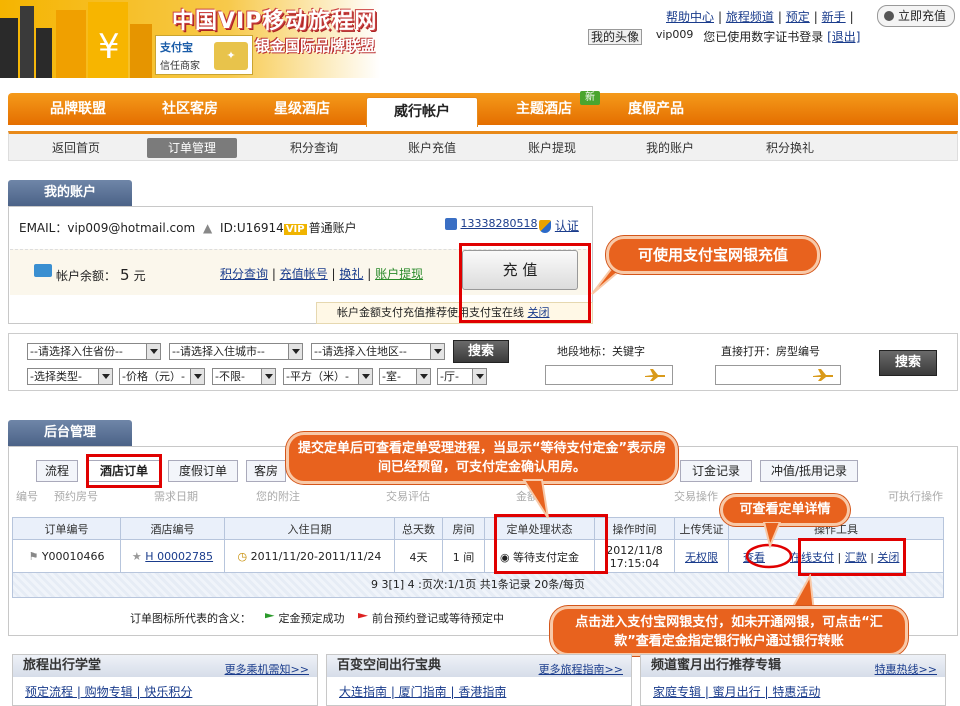 The width and height of the screenshot is (960, 706). Describe the element at coordinates (363, 616) in the screenshot. I see `red-flag-icon` at that location.